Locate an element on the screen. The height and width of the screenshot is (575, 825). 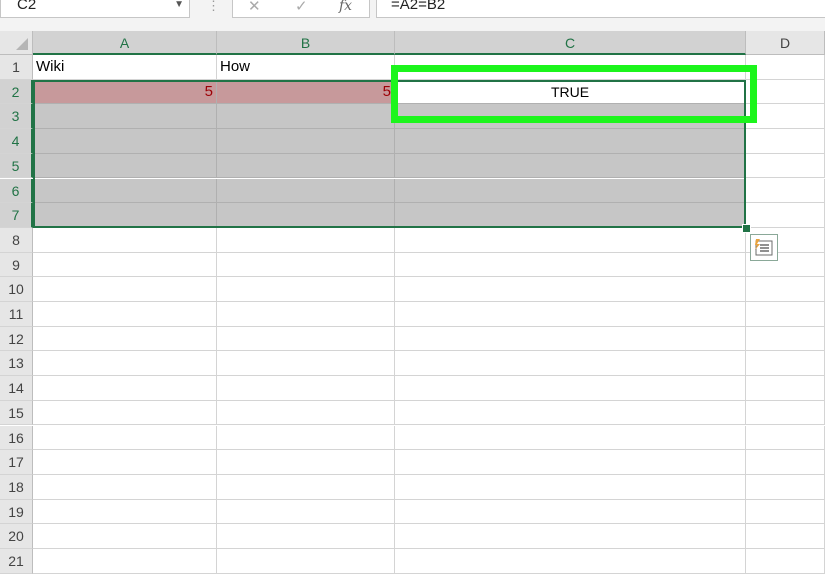
cell-b18 is located at coordinates (306, 487).